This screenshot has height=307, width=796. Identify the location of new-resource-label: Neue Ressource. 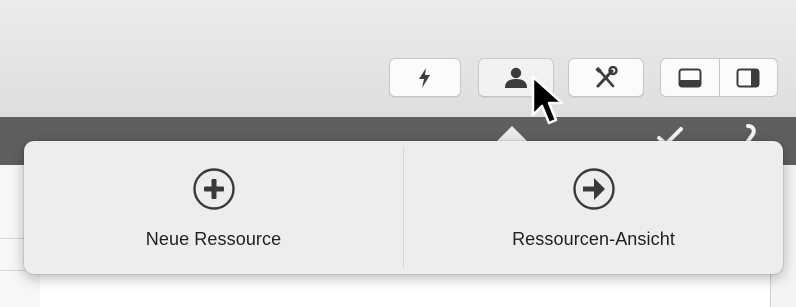
(213, 239).